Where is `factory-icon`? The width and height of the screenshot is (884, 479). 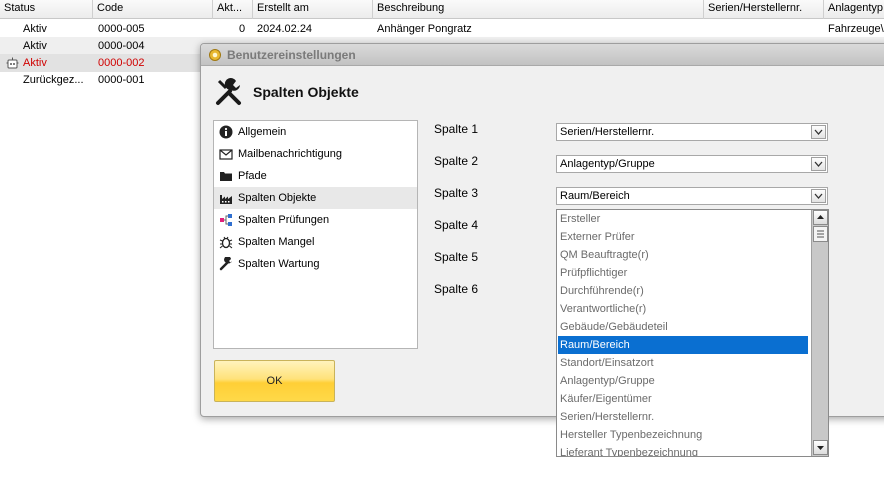 factory-icon is located at coordinates (226, 199).